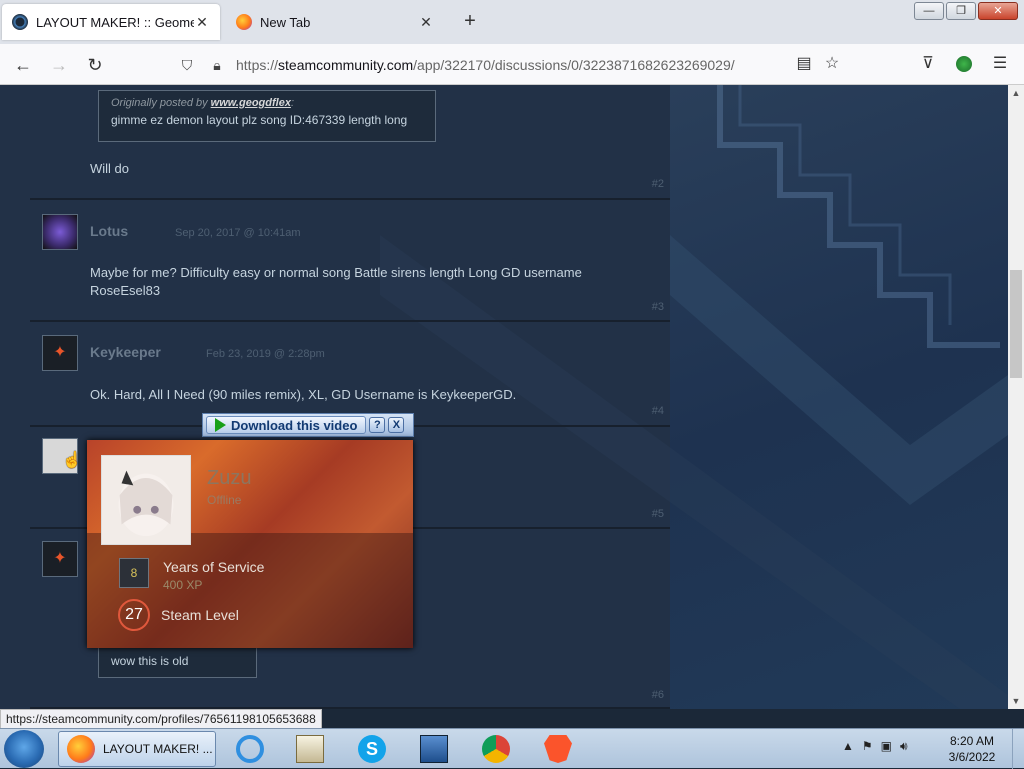 The image size is (1024, 769). Describe the element at coordinates (200, 615) in the screenshot. I see `steam-level-label: Steam Level` at that location.